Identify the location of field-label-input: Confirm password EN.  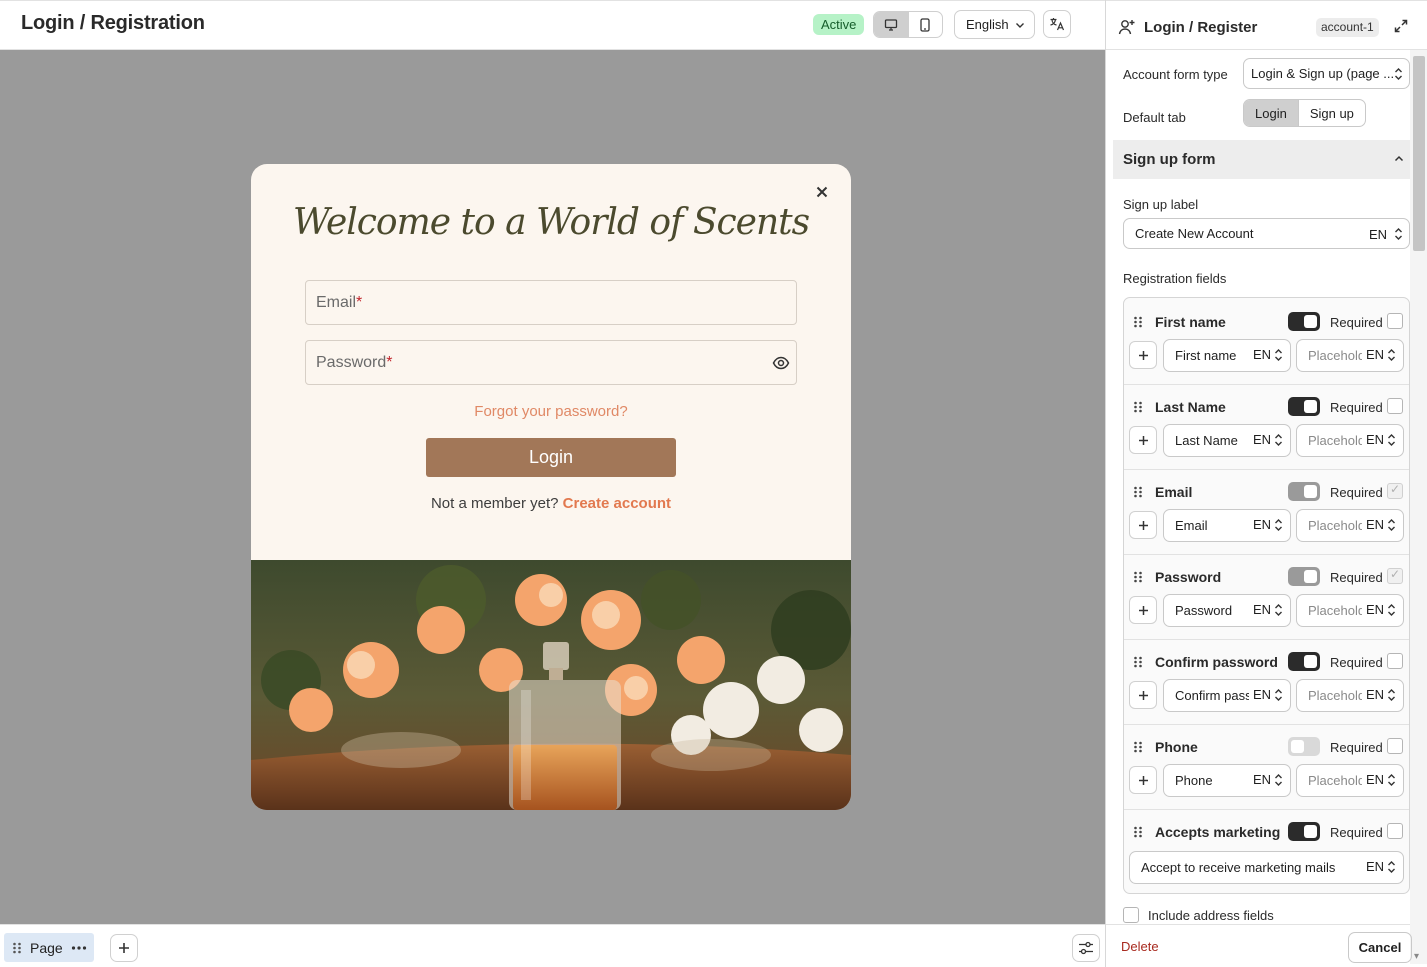
(1227, 695).